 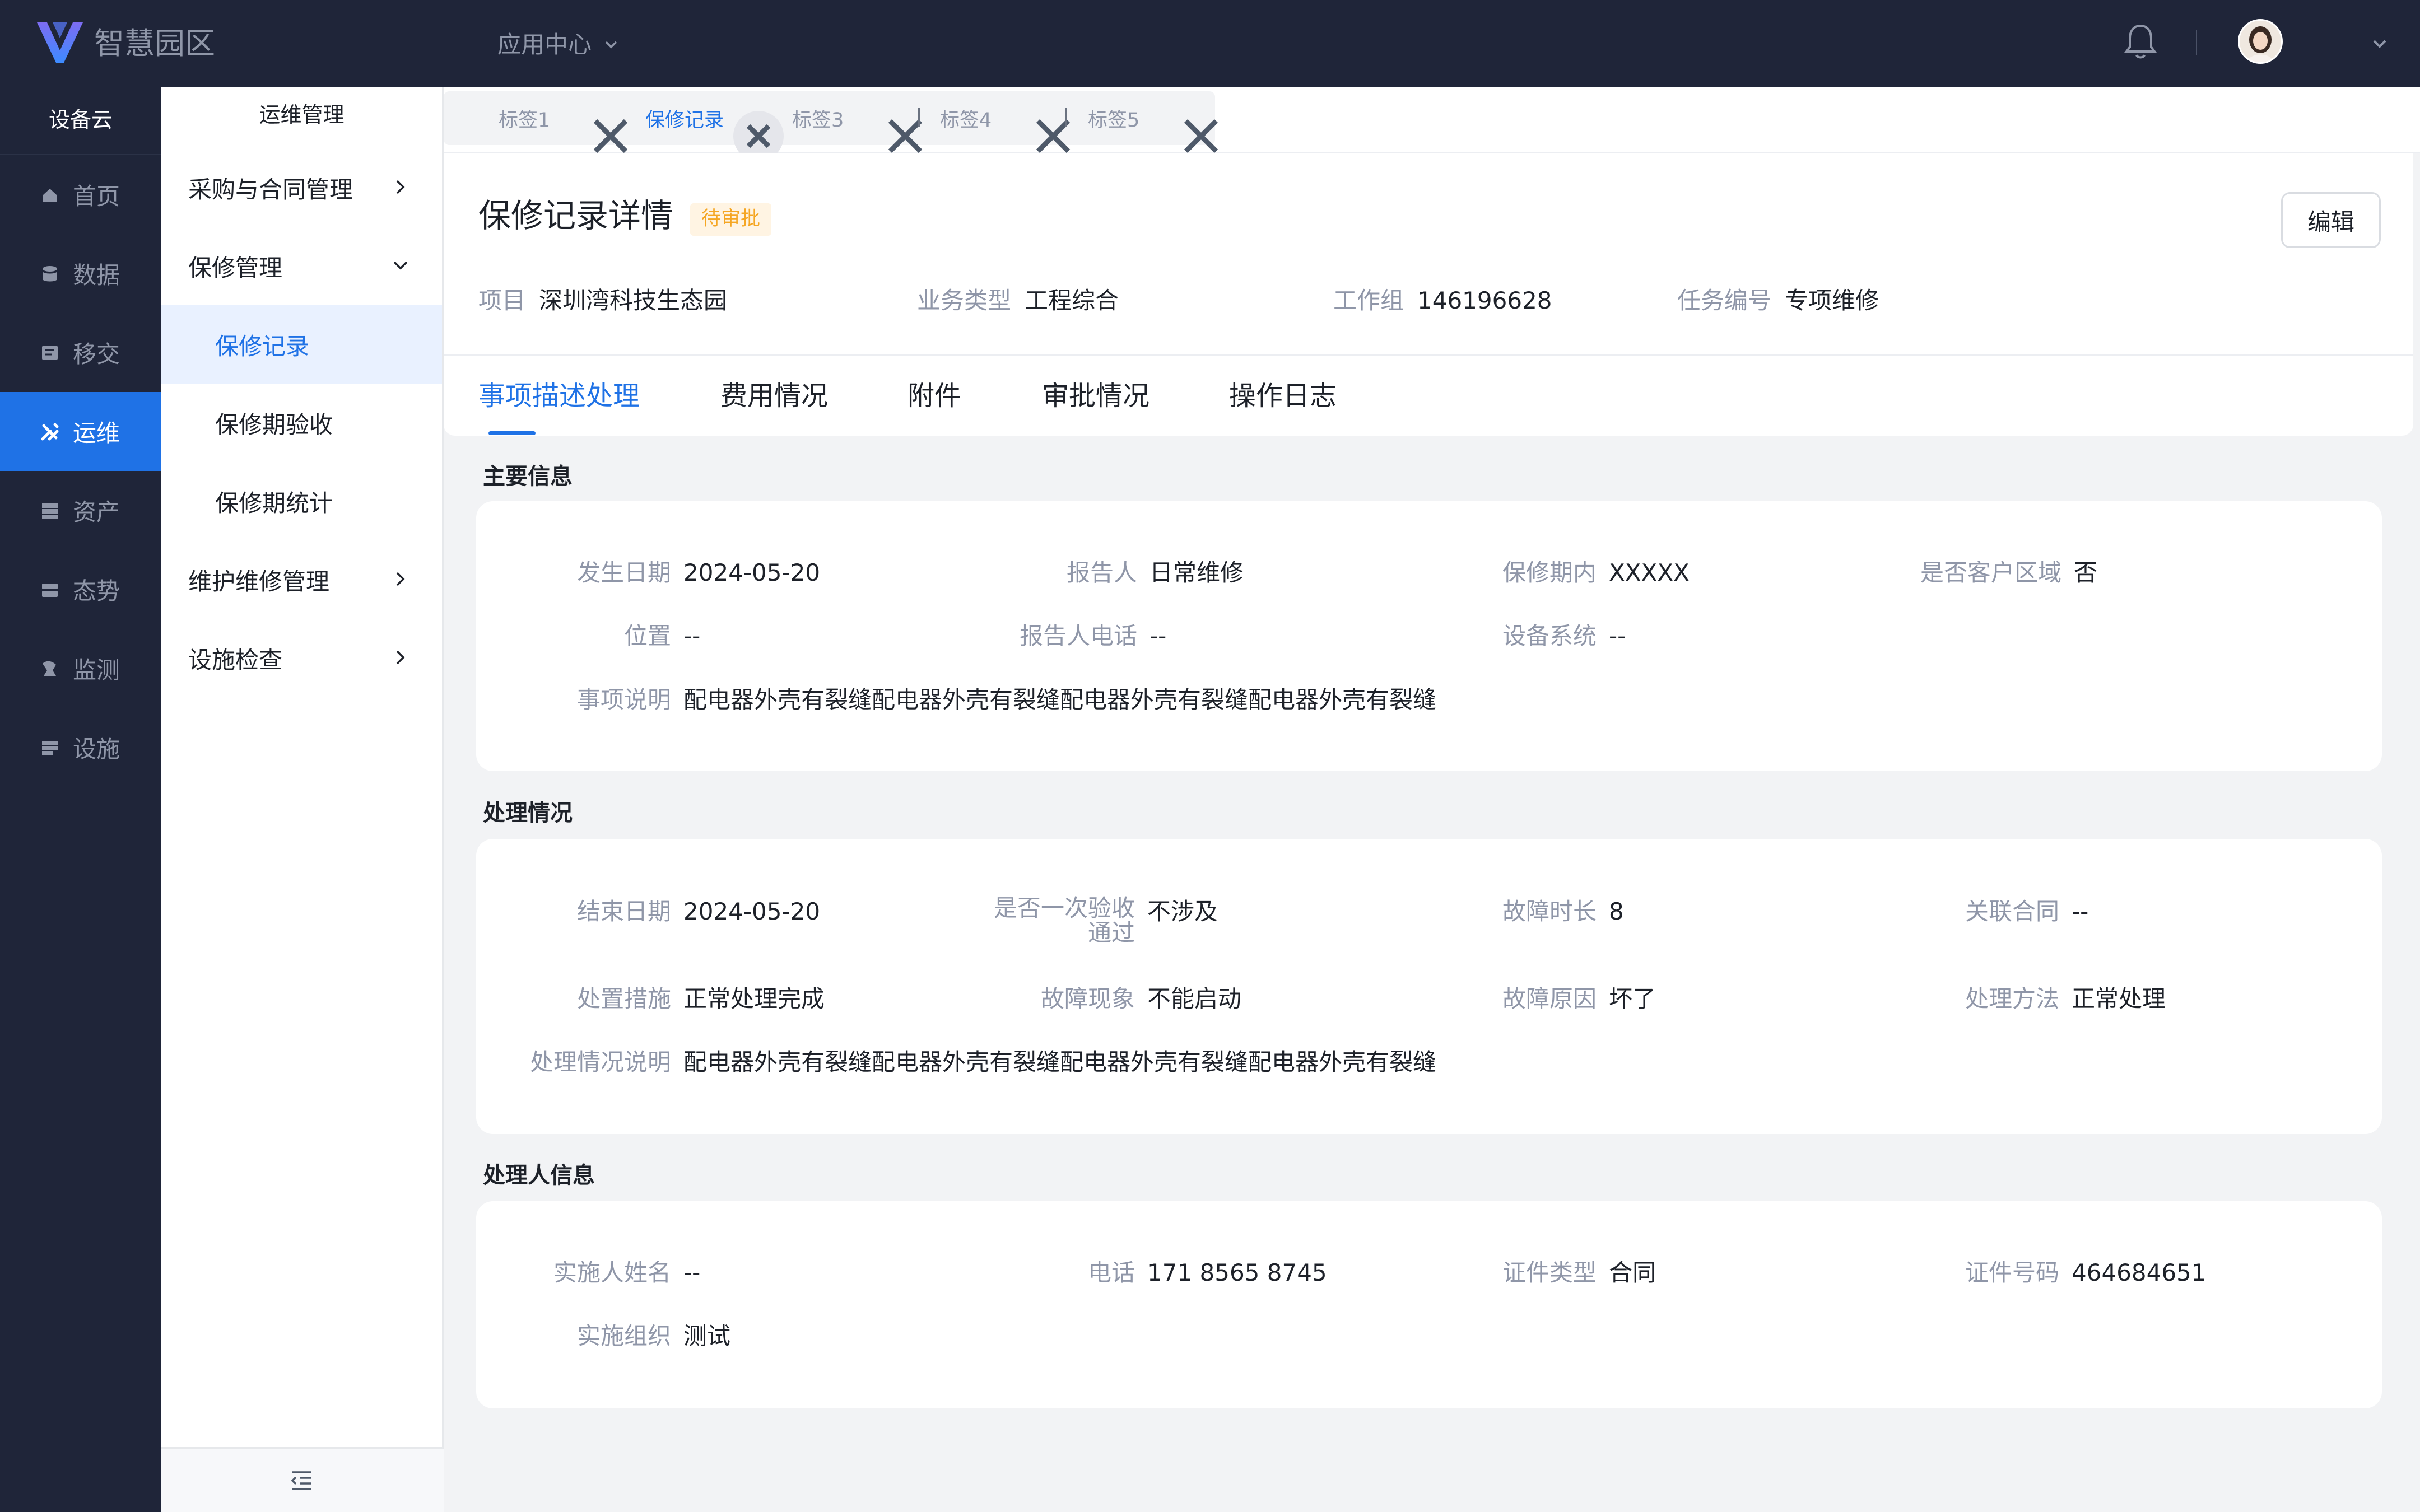 I want to click on page-title: 保修记录详情, so click(x=576, y=216).